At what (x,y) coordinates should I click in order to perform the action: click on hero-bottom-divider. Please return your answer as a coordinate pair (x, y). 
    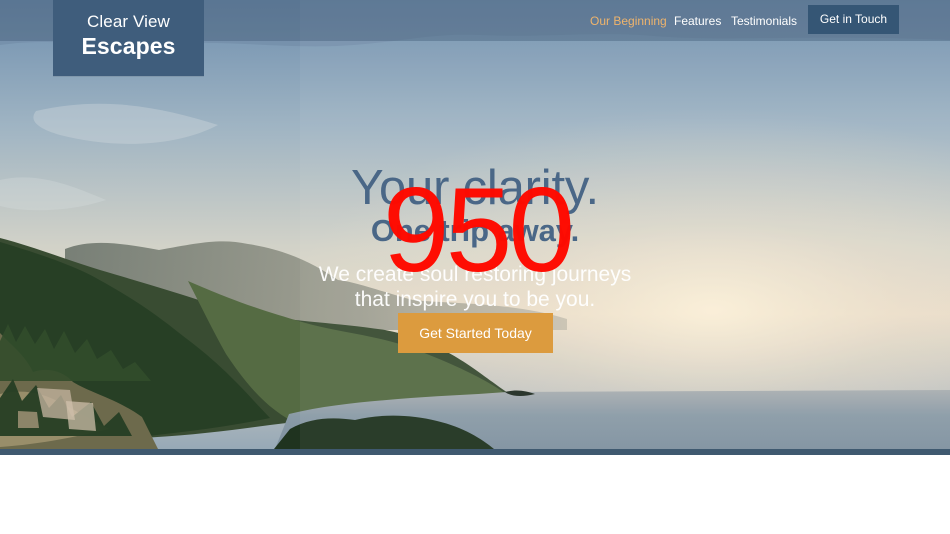
    Looking at the image, I should click on (475, 452).